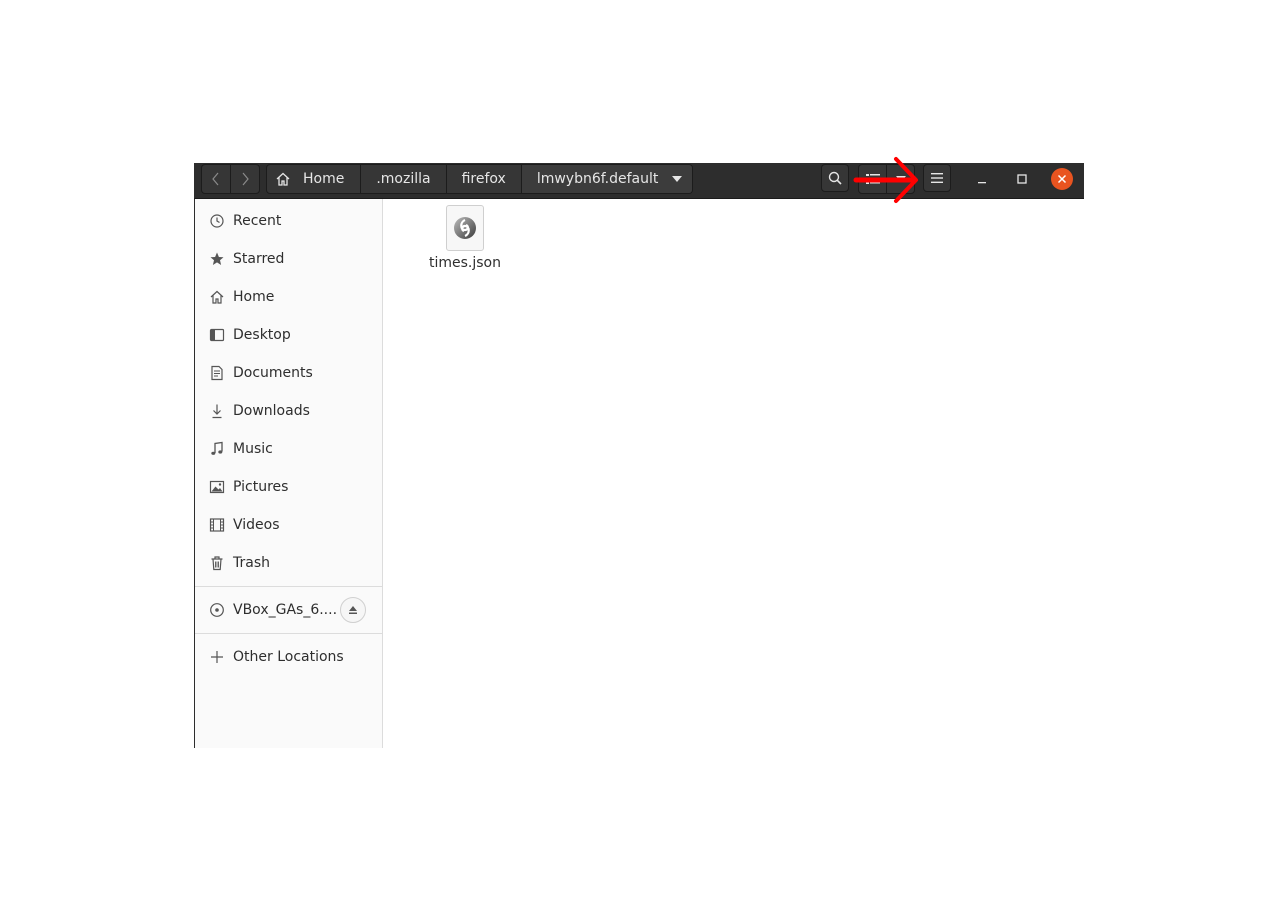 This screenshot has height=912, width=1279. What do you see at coordinates (217, 411) in the screenshot?
I see `download-icon` at bounding box center [217, 411].